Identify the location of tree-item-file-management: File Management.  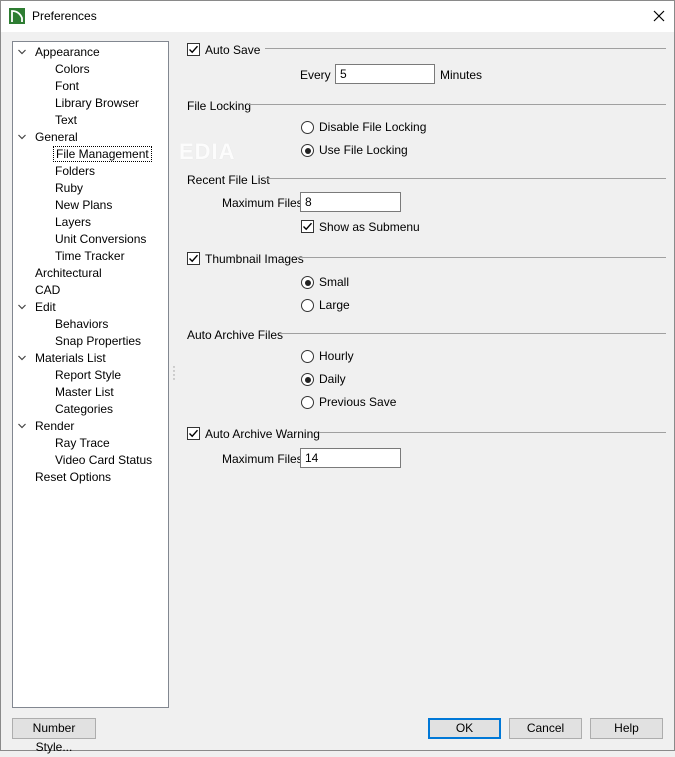
(102, 154).